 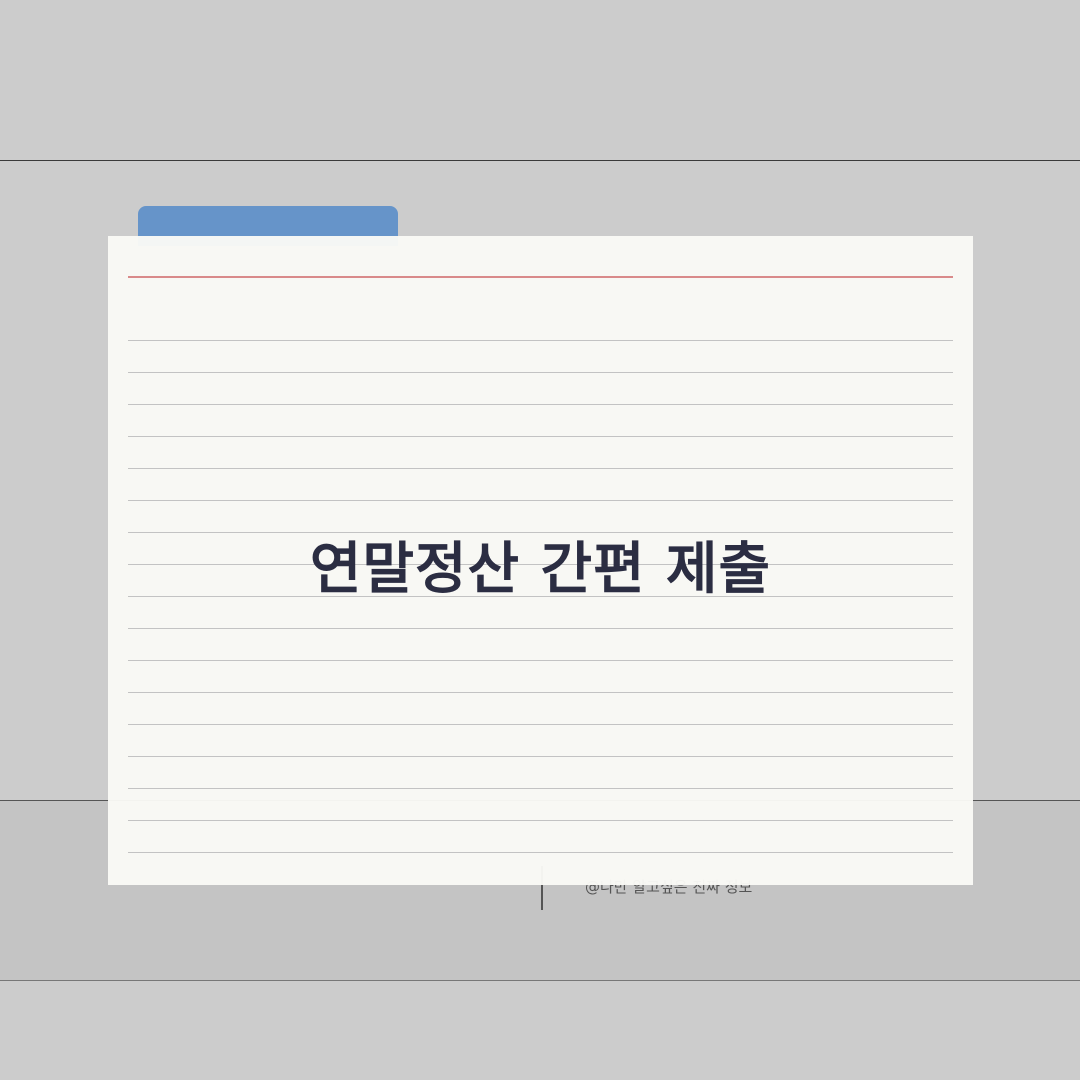 I want to click on footer-bottom-line, so click(x=540, y=980).